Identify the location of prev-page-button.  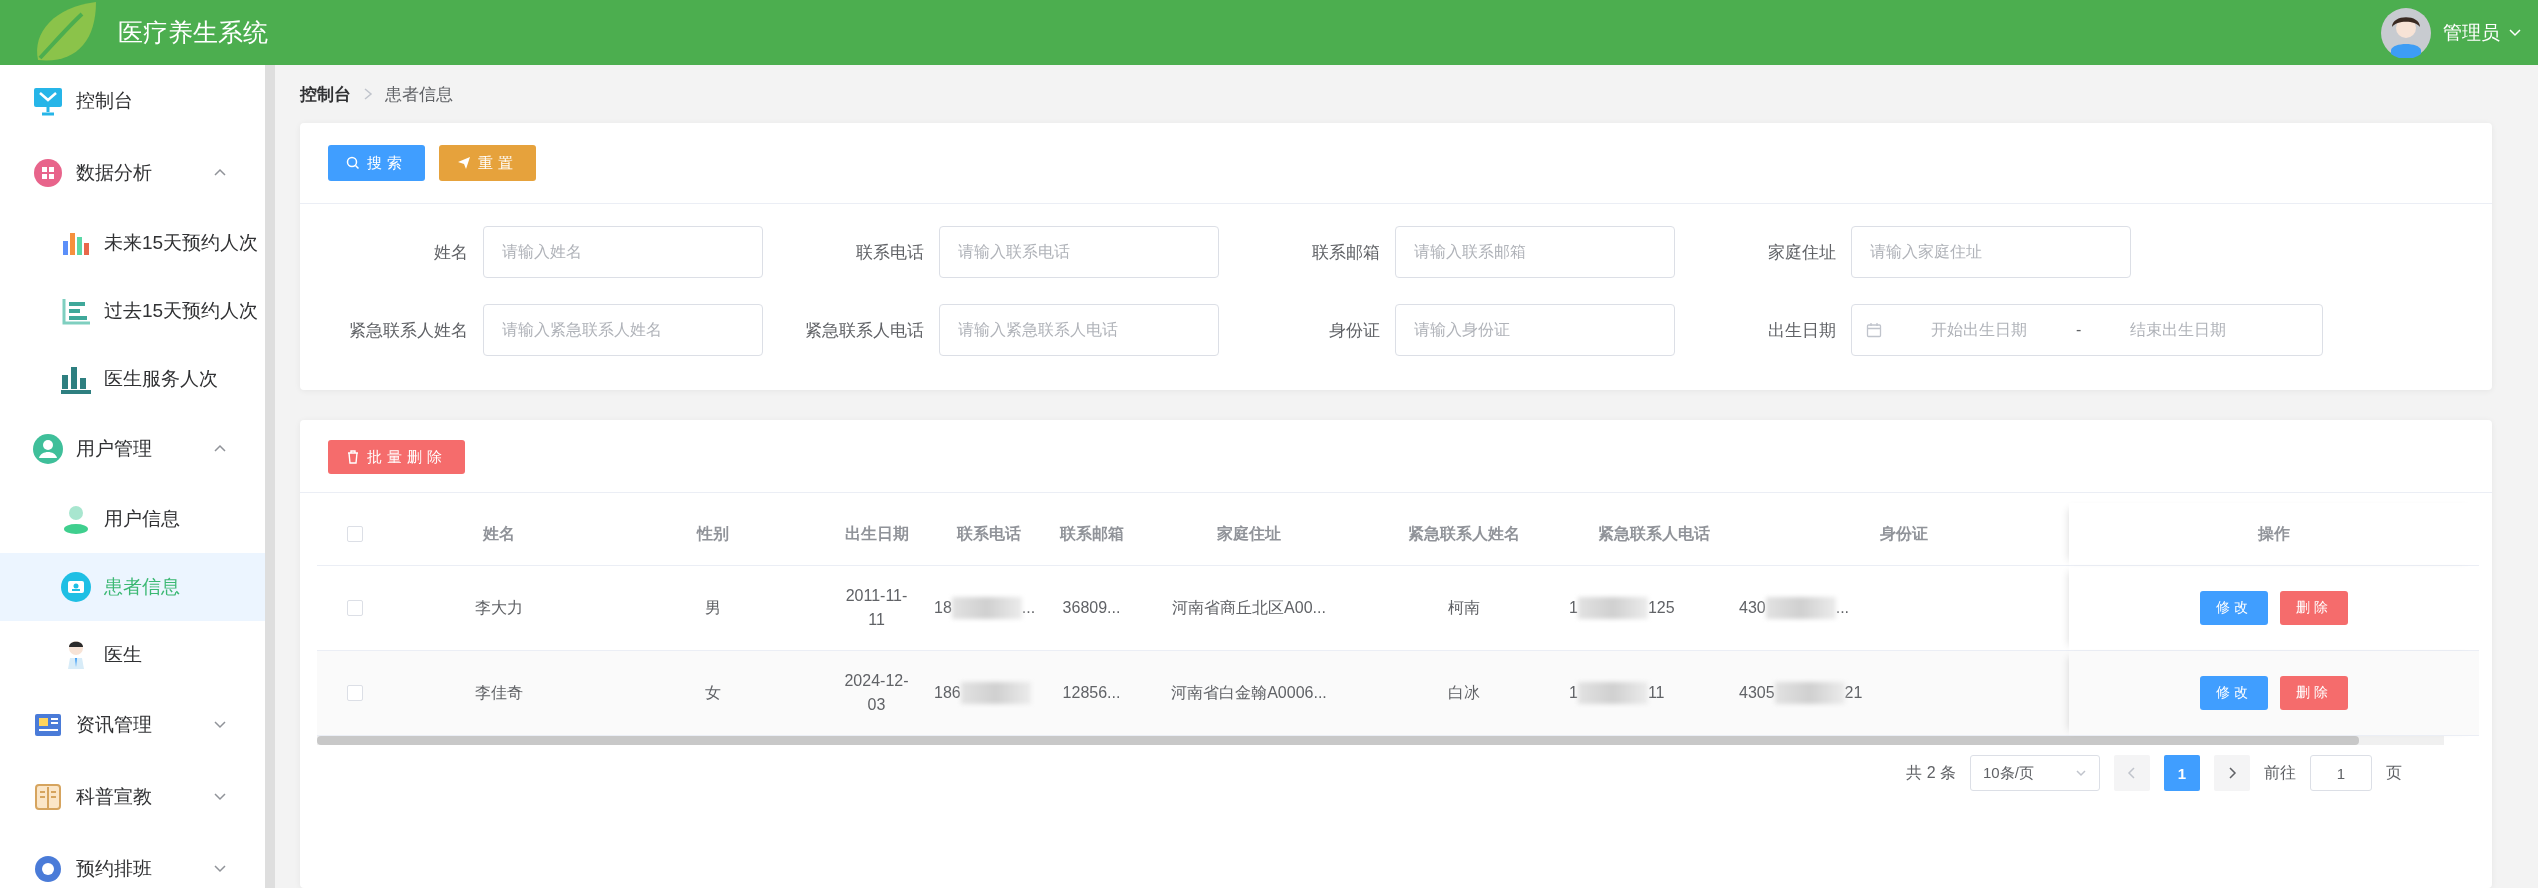
(2132, 773).